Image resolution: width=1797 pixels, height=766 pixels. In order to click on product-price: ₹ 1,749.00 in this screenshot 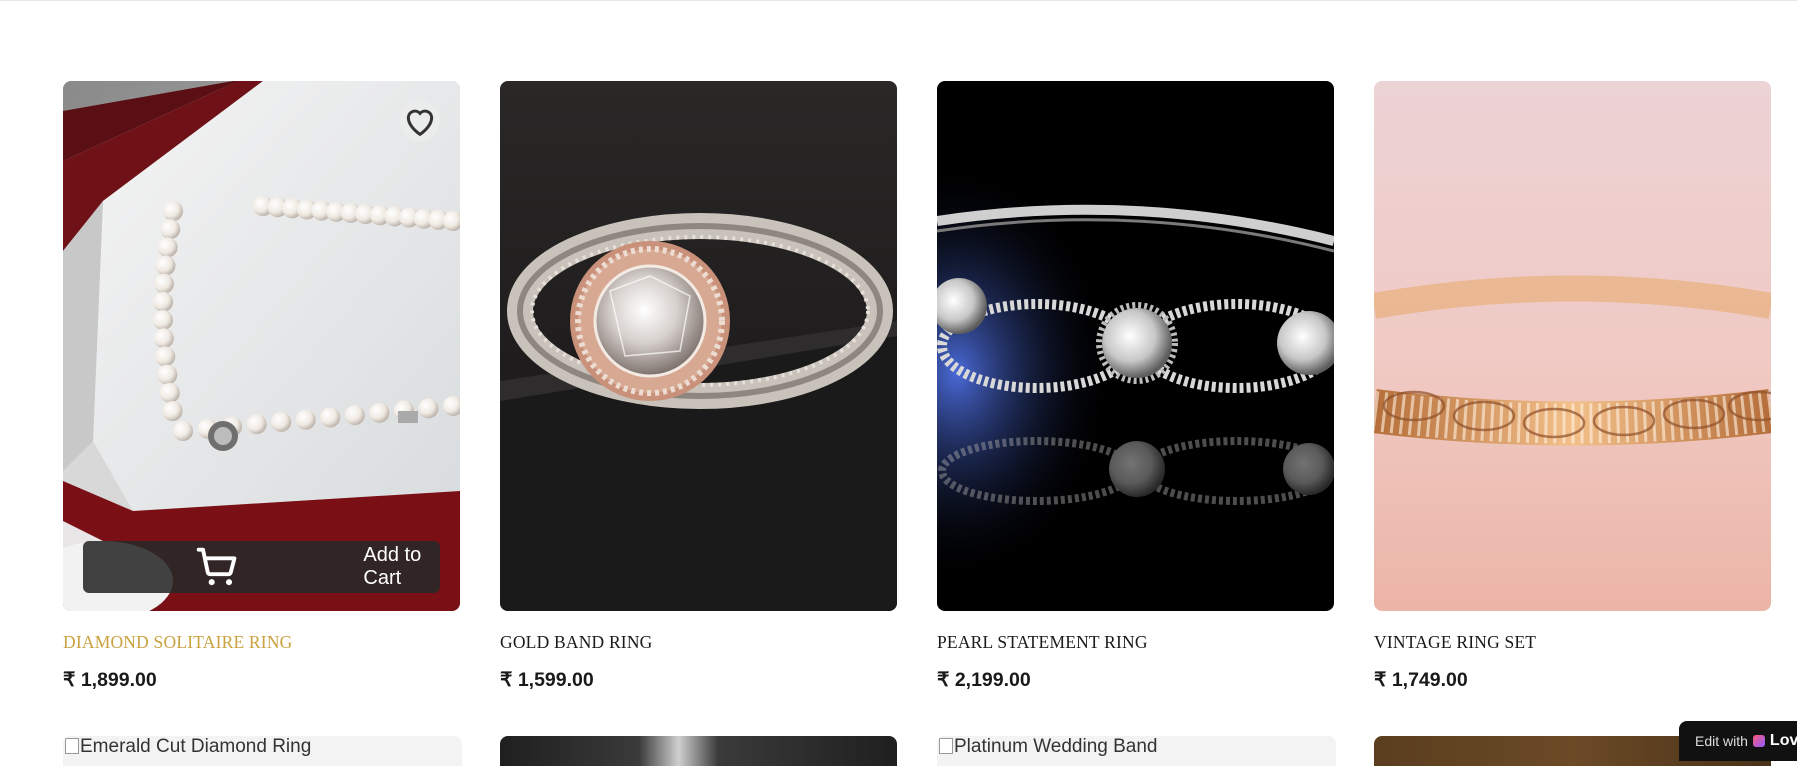, I will do `click(1421, 680)`.